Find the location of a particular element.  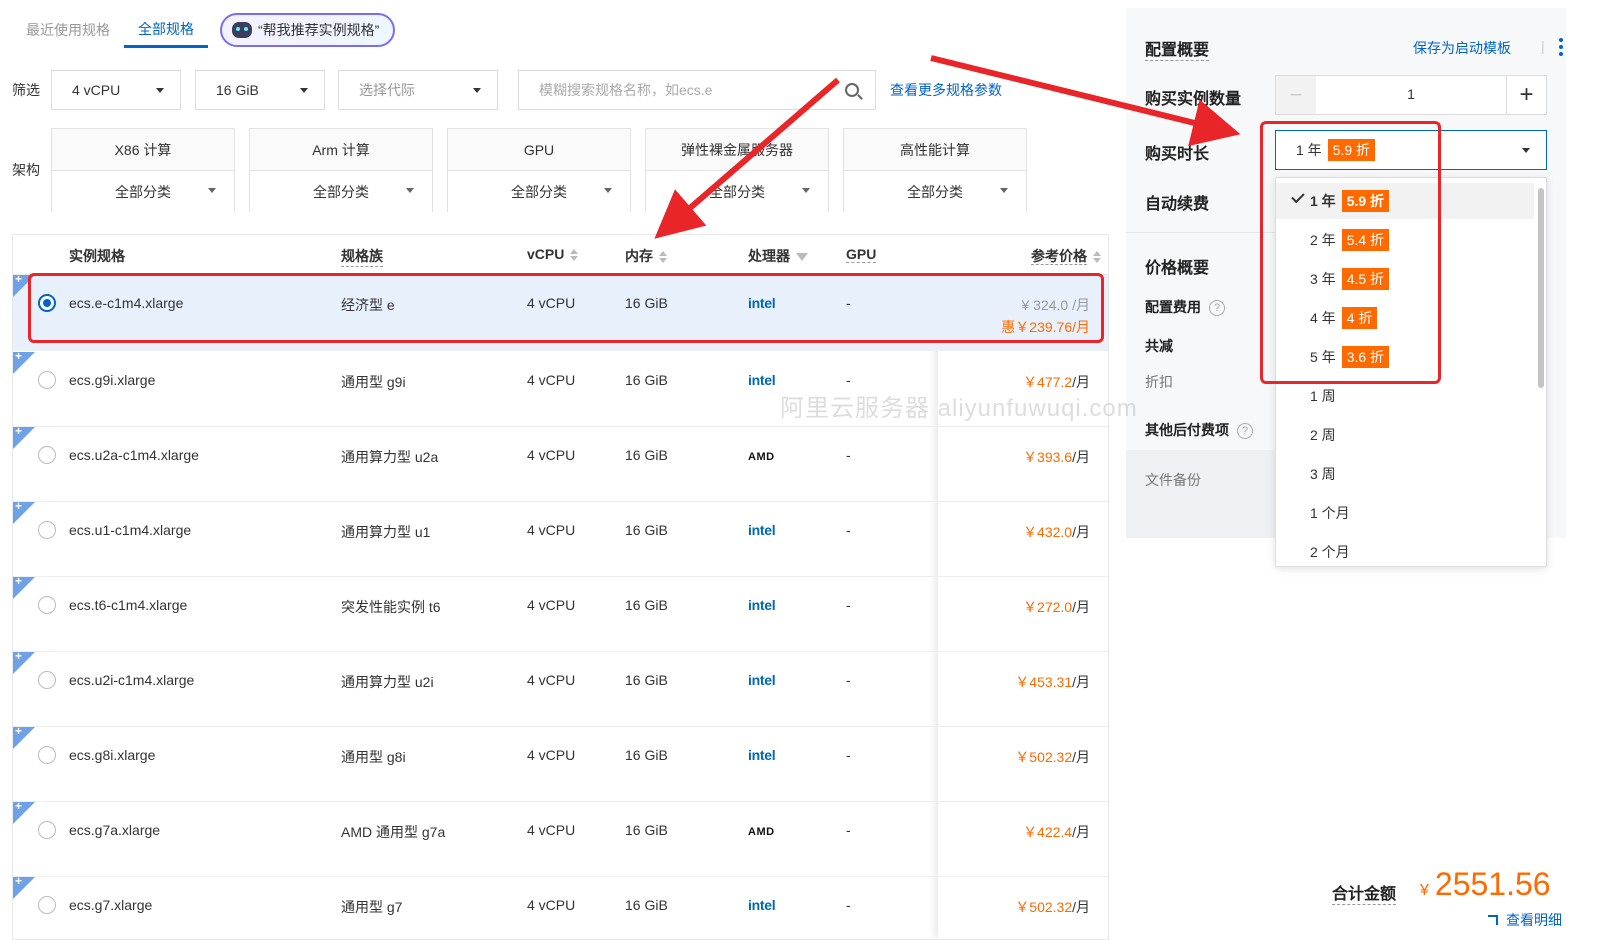

arrow-to-duration is located at coordinates (1085, 101).